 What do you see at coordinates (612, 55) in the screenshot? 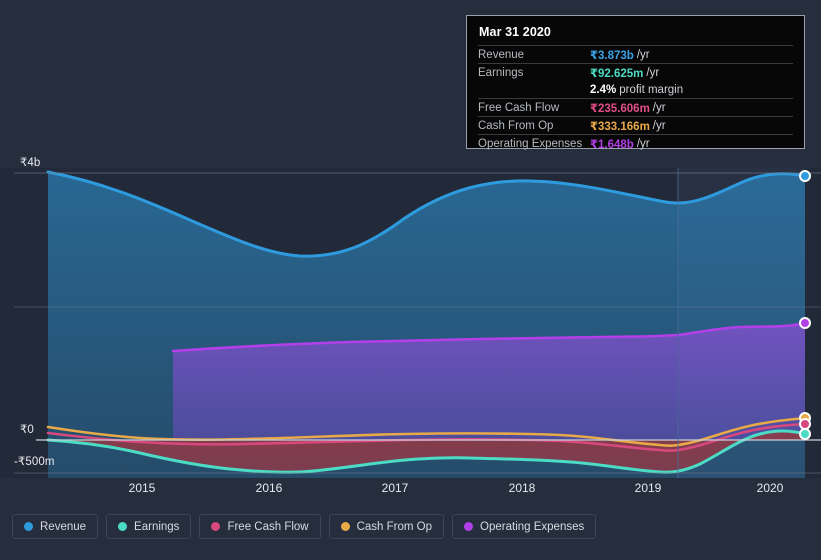
I see `tooltip-value-revenue: ₹3.873b` at bounding box center [612, 55].